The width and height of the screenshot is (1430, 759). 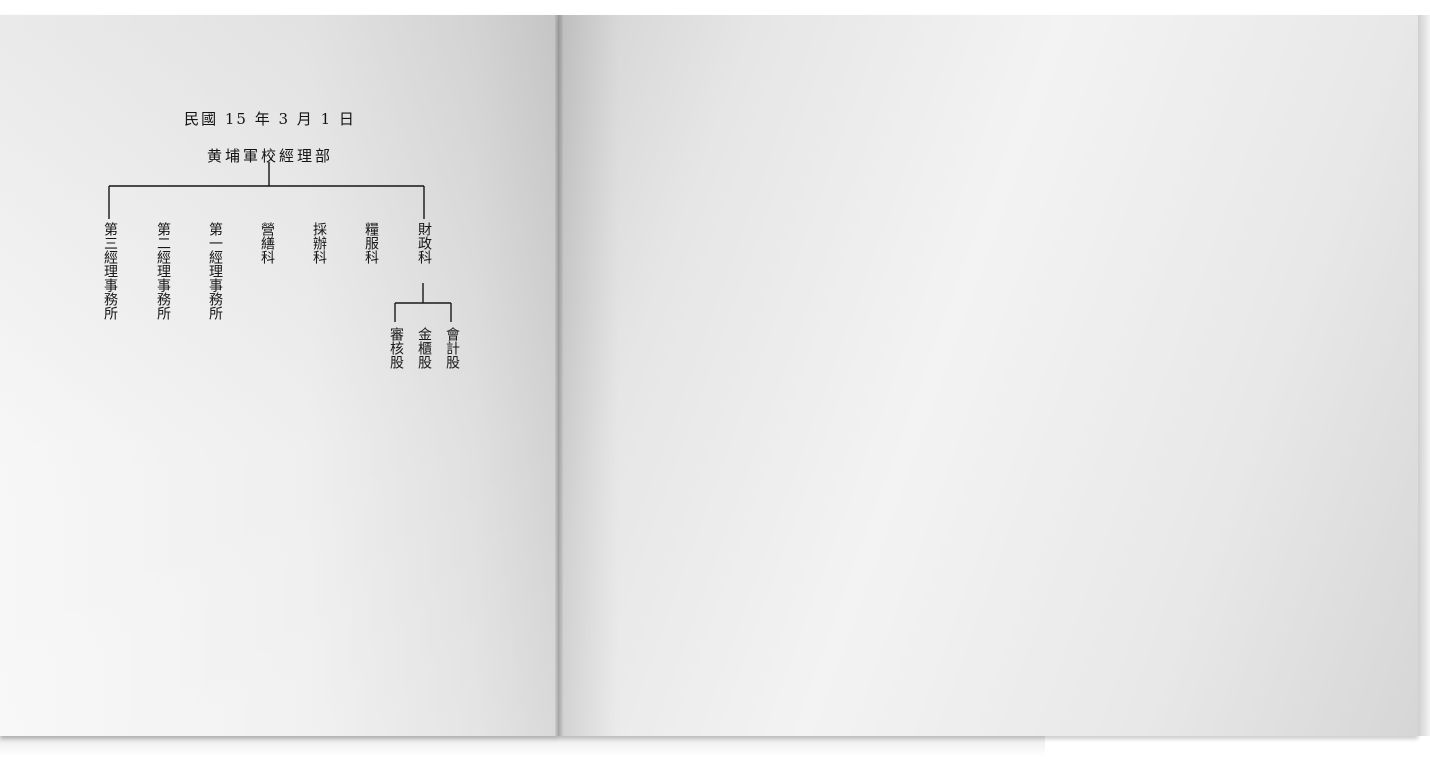 What do you see at coordinates (396, 348) in the screenshot?
I see `node-audit-section: 審核股` at bounding box center [396, 348].